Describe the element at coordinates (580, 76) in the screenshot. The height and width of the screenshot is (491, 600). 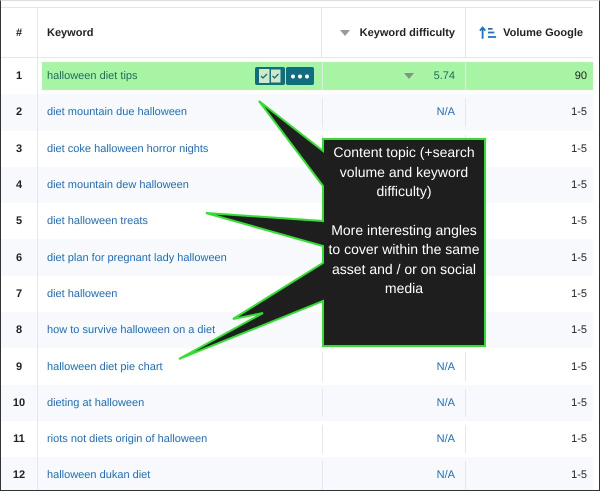
I see `volume-value: 90` at that location.